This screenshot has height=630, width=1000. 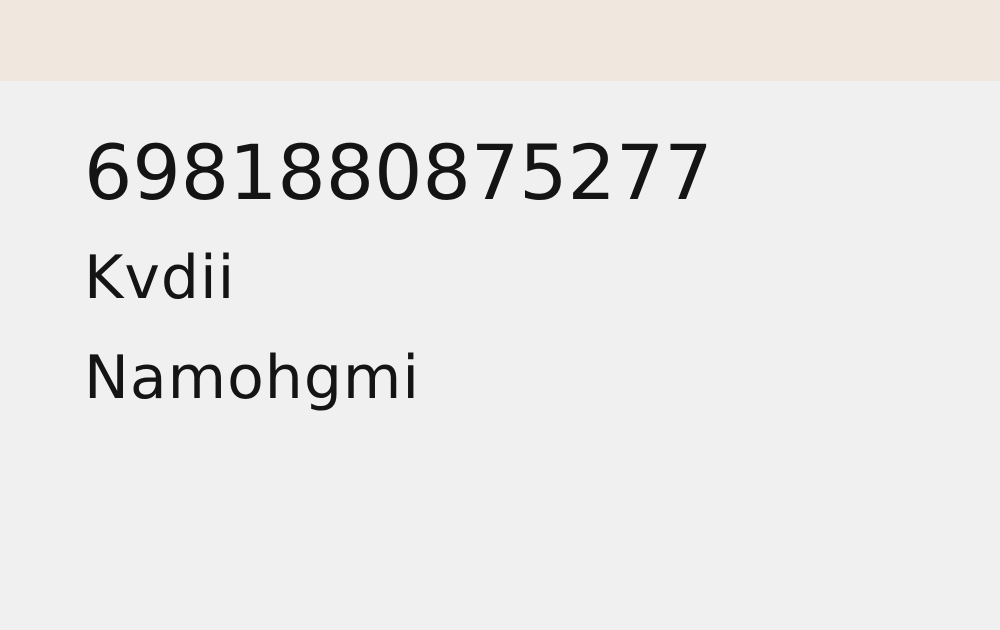 What do you see at coordinates (398, 172) in the screenshot?
I see `number-text: 6981880875277` at bounding box center [398, 172].